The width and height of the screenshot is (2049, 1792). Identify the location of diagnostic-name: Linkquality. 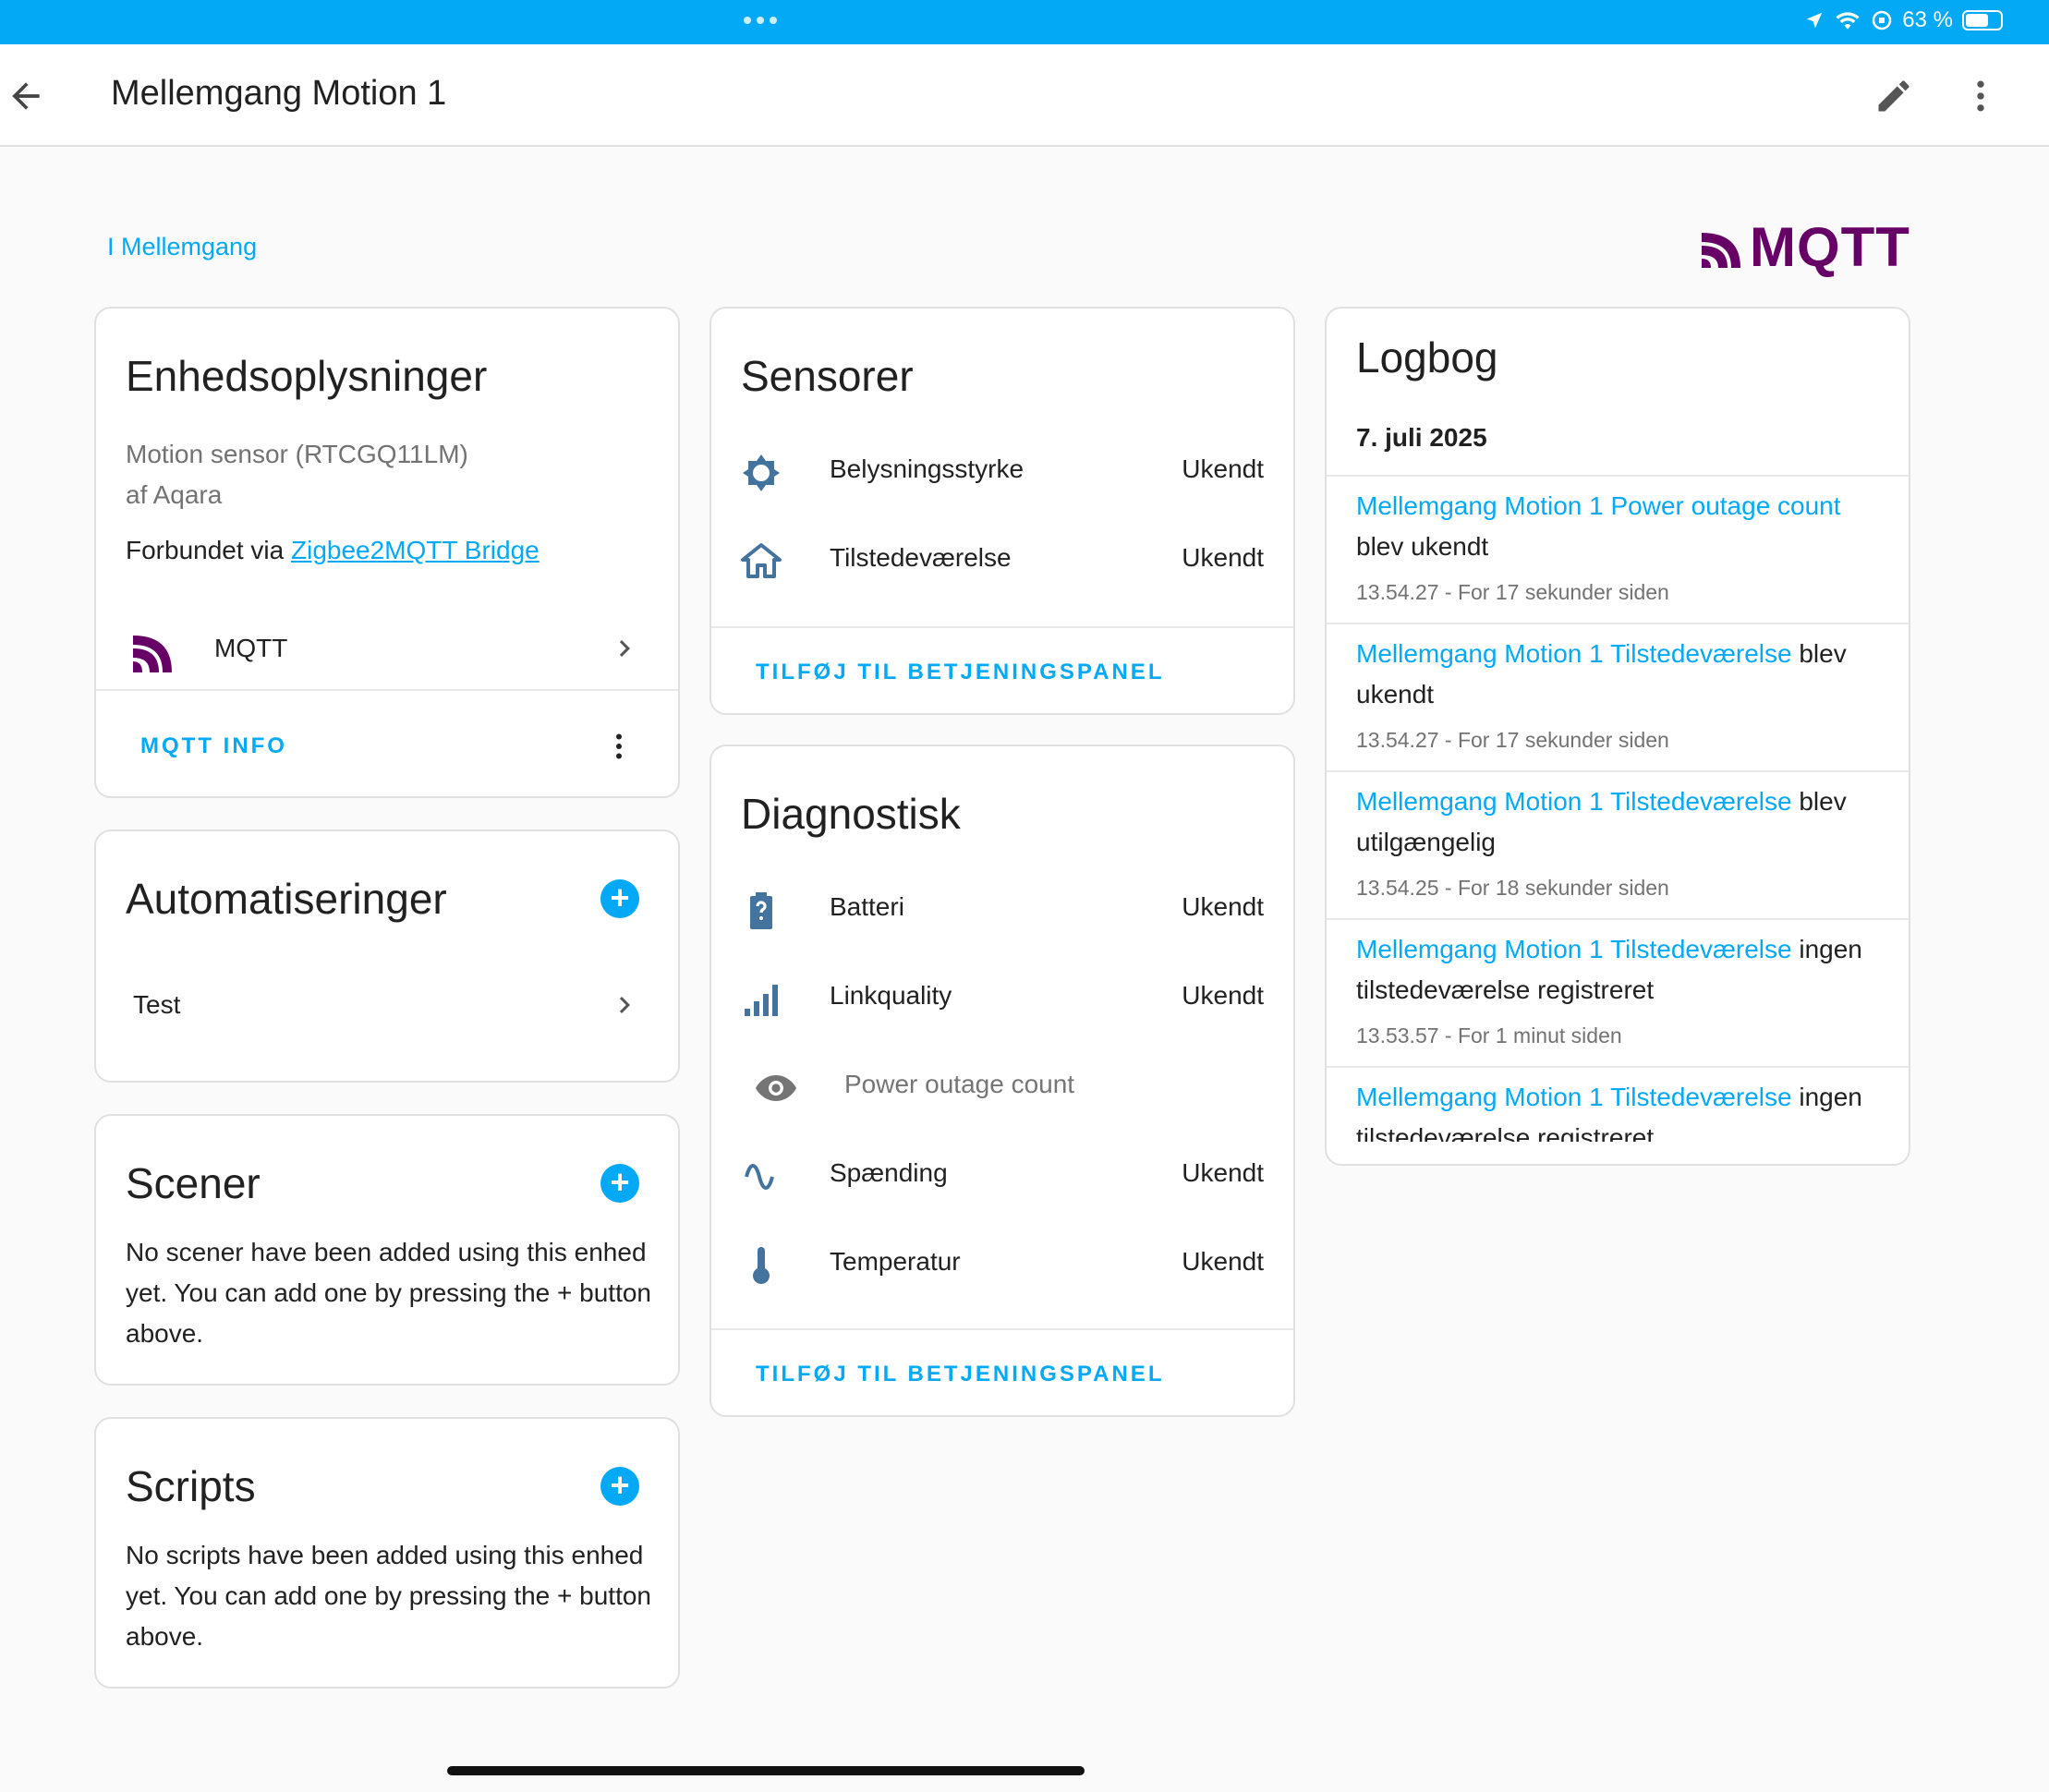
(891, 996).